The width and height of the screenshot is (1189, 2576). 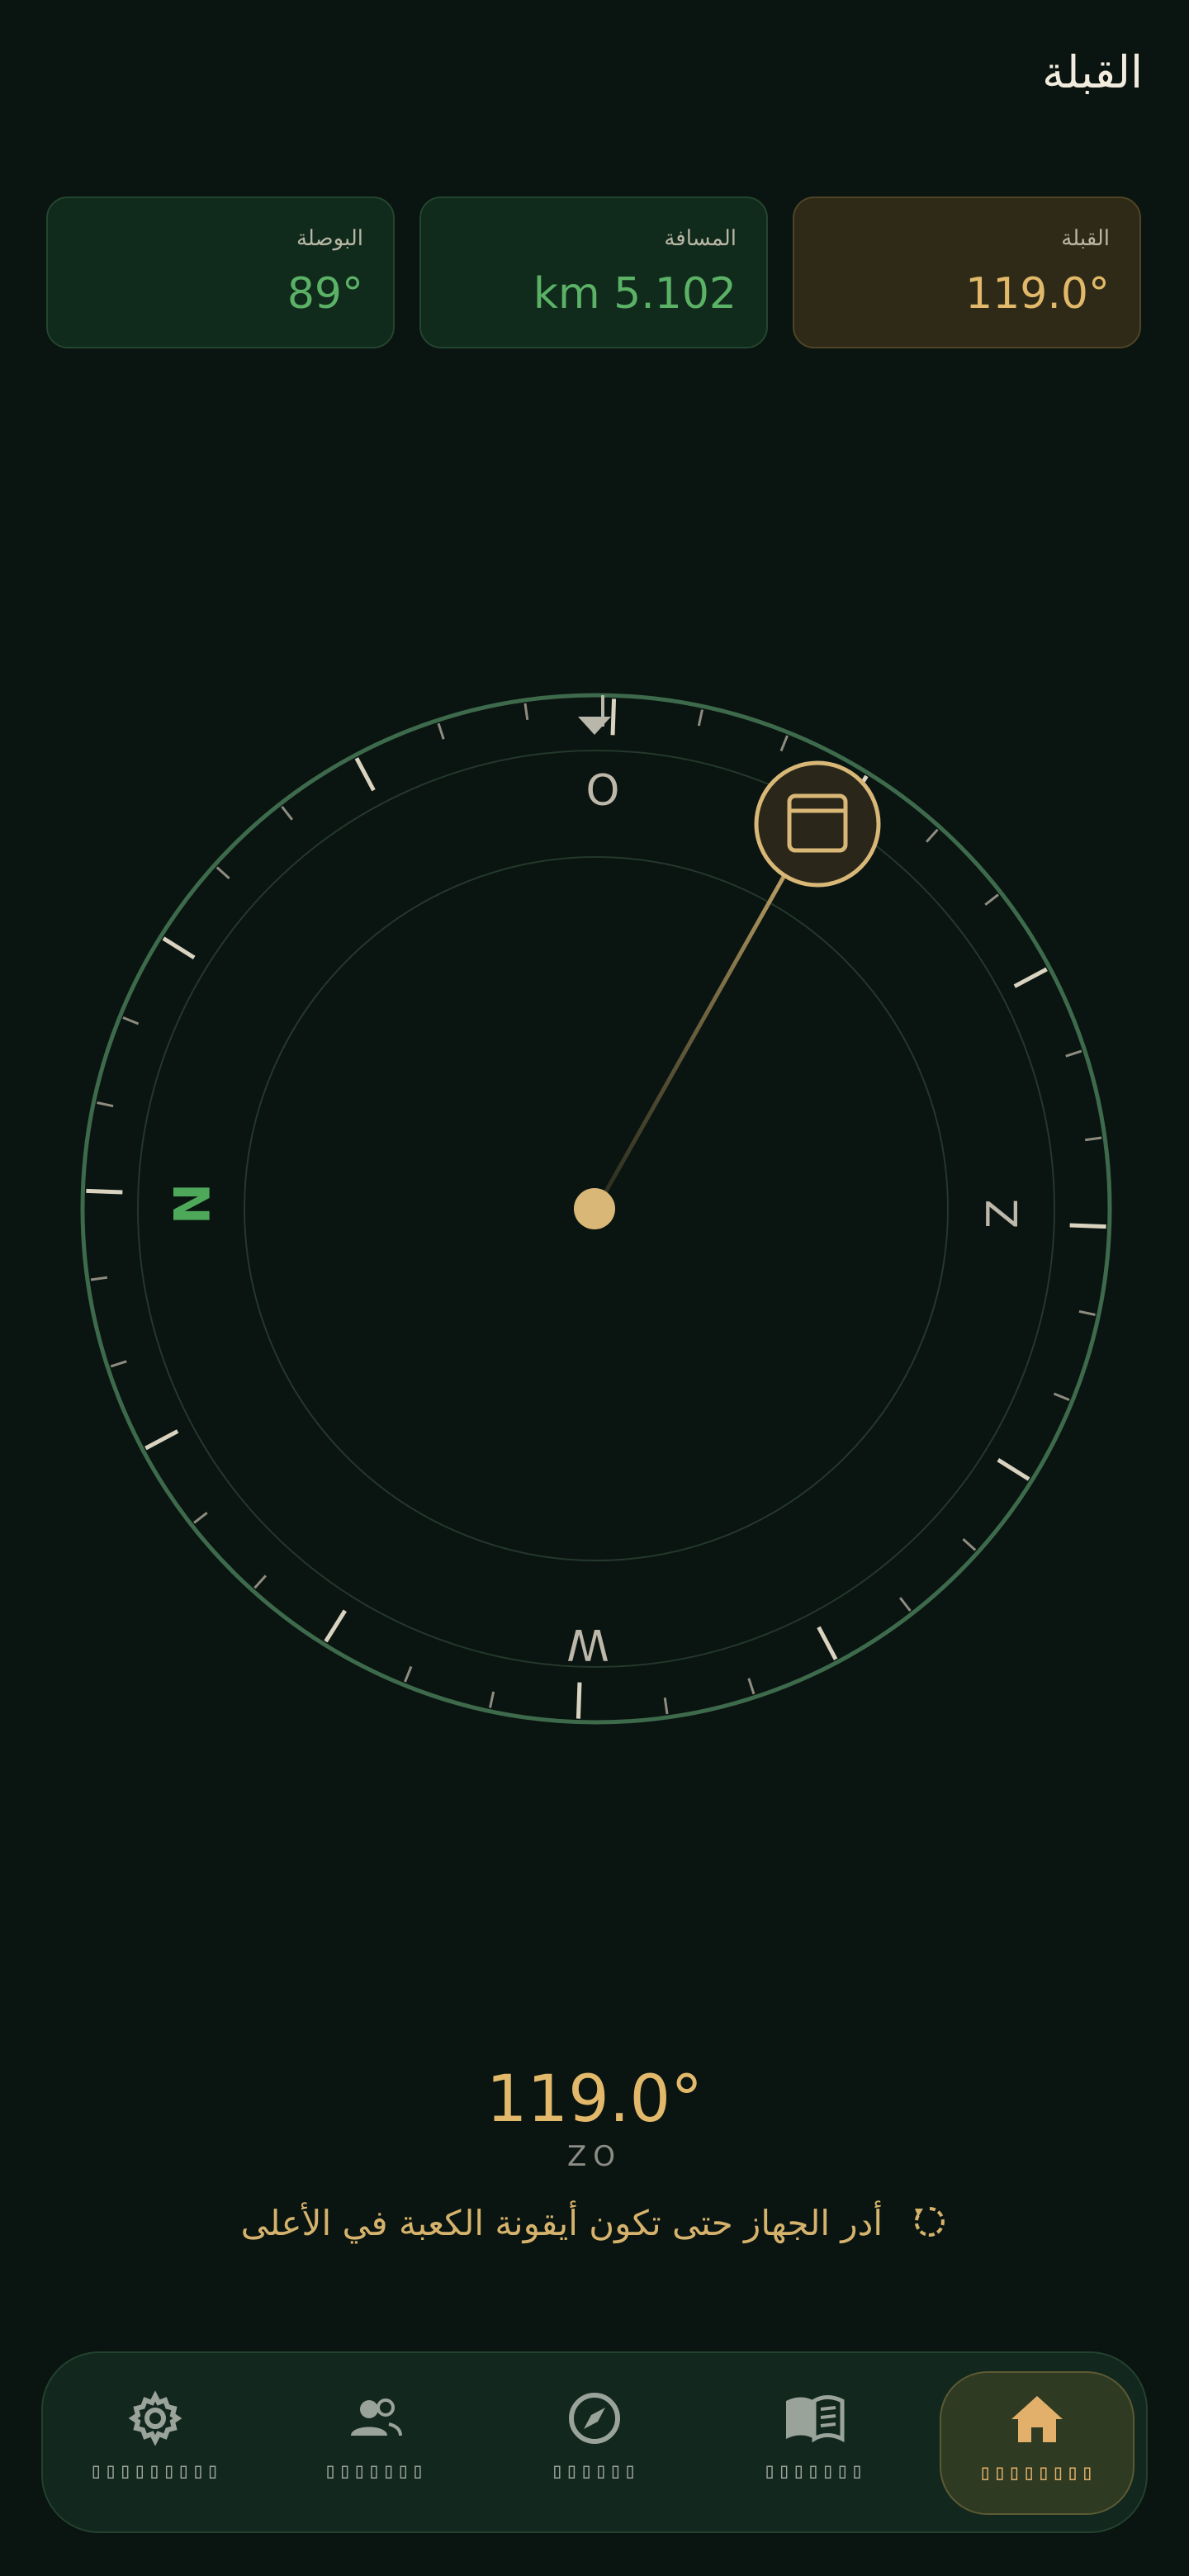 I want to click on nav-item-compass: ▯▯▯▯▯▯, so click(x=594, y=2443).